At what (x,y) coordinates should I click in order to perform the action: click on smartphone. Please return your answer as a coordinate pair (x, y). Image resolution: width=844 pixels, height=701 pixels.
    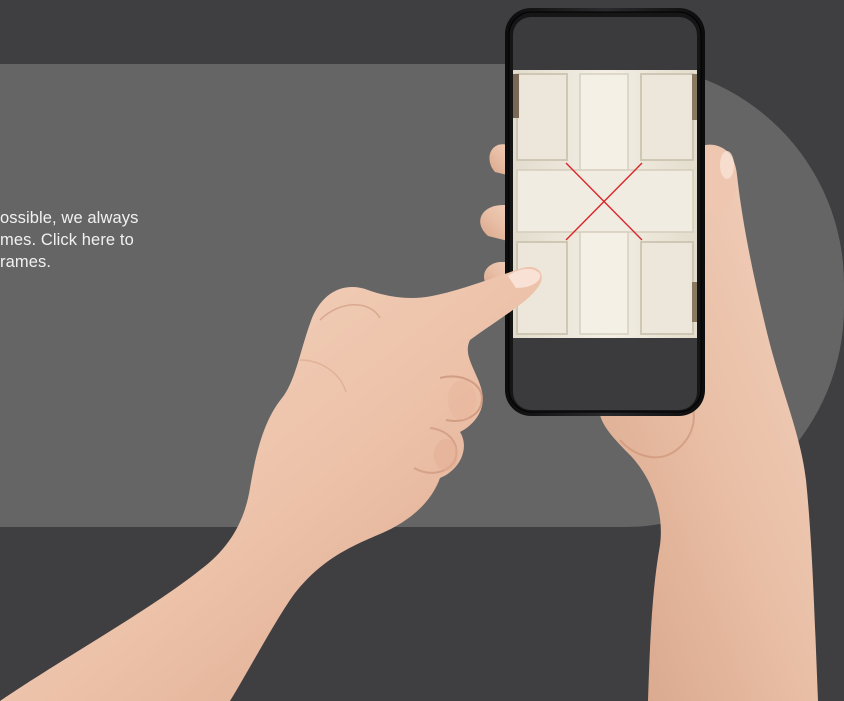
    Looking at the image, I should click on (605, 212).